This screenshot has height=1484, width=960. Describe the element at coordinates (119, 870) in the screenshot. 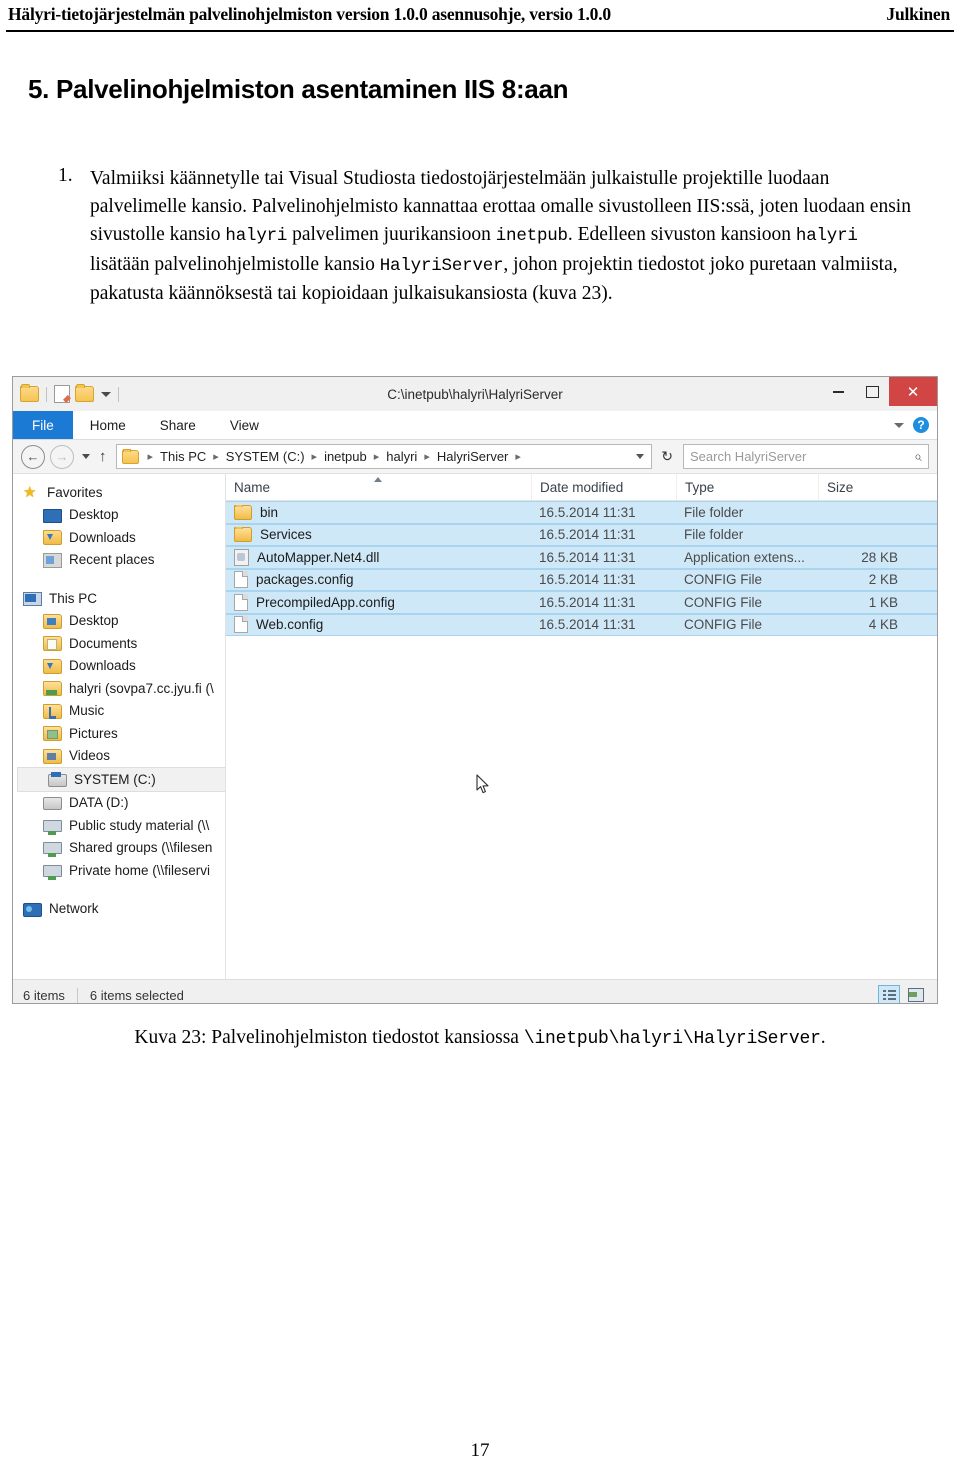

I see `nav-item-private-home: Private home (\\fileservi` at that location.